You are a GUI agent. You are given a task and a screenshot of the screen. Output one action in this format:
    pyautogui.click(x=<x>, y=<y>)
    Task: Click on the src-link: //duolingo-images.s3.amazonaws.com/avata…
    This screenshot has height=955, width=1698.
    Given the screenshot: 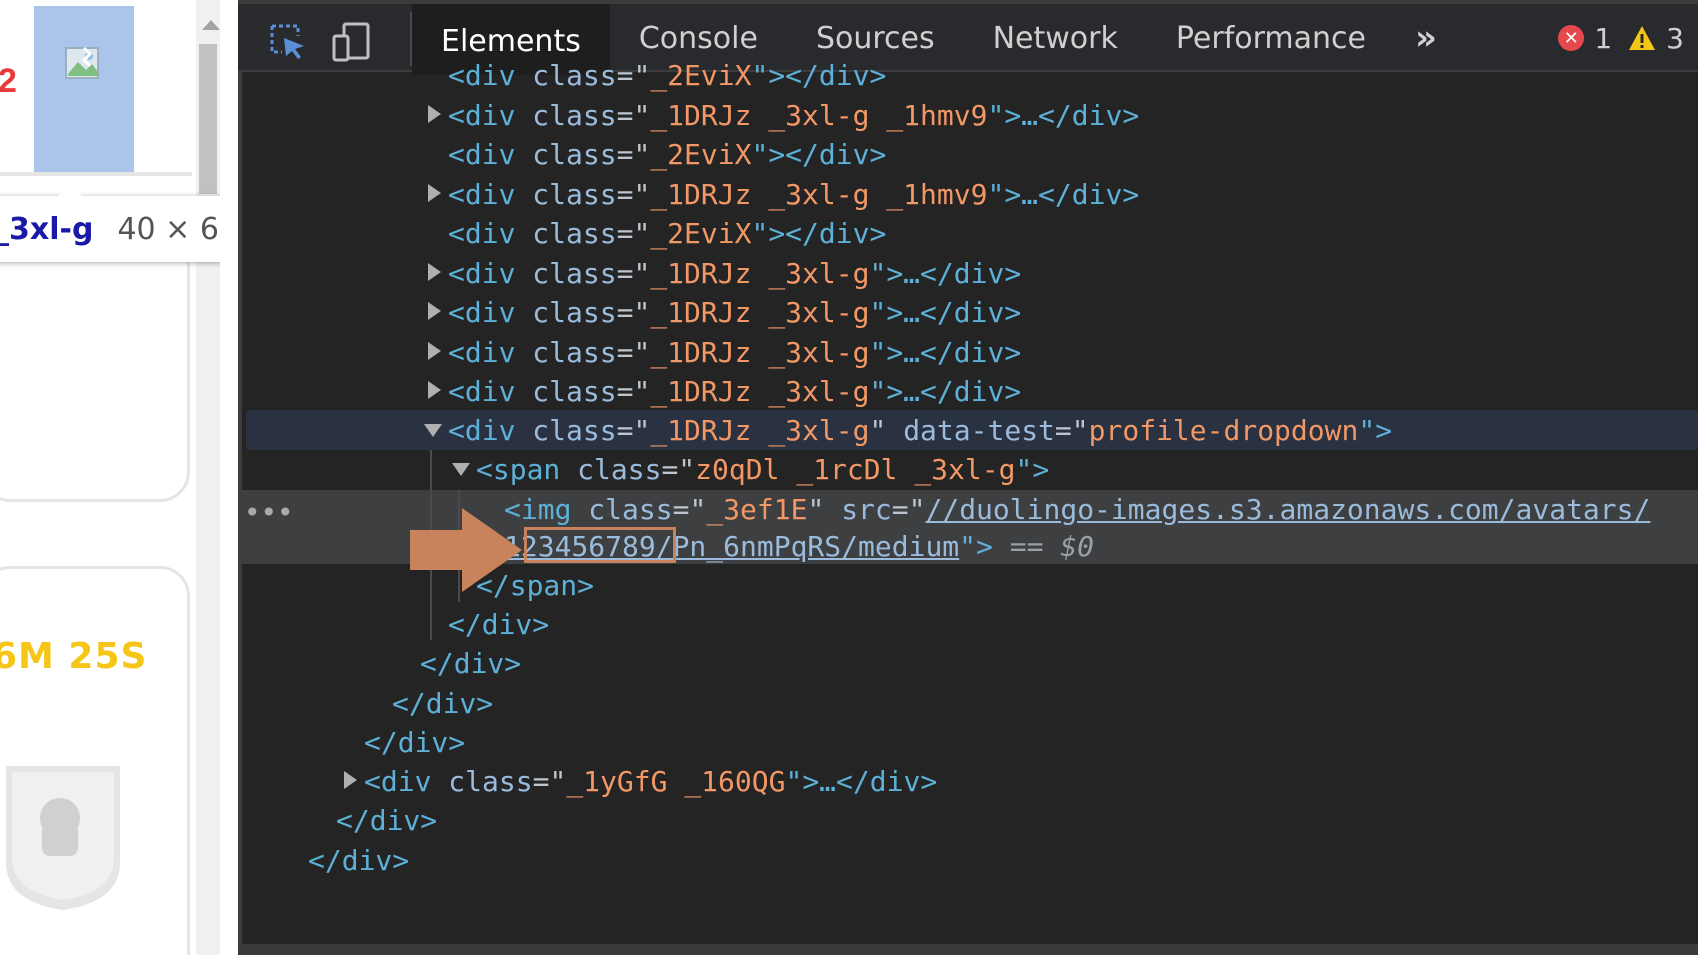 What is the action you would take?
    pyautogui.click(x=1287, y=509)
    